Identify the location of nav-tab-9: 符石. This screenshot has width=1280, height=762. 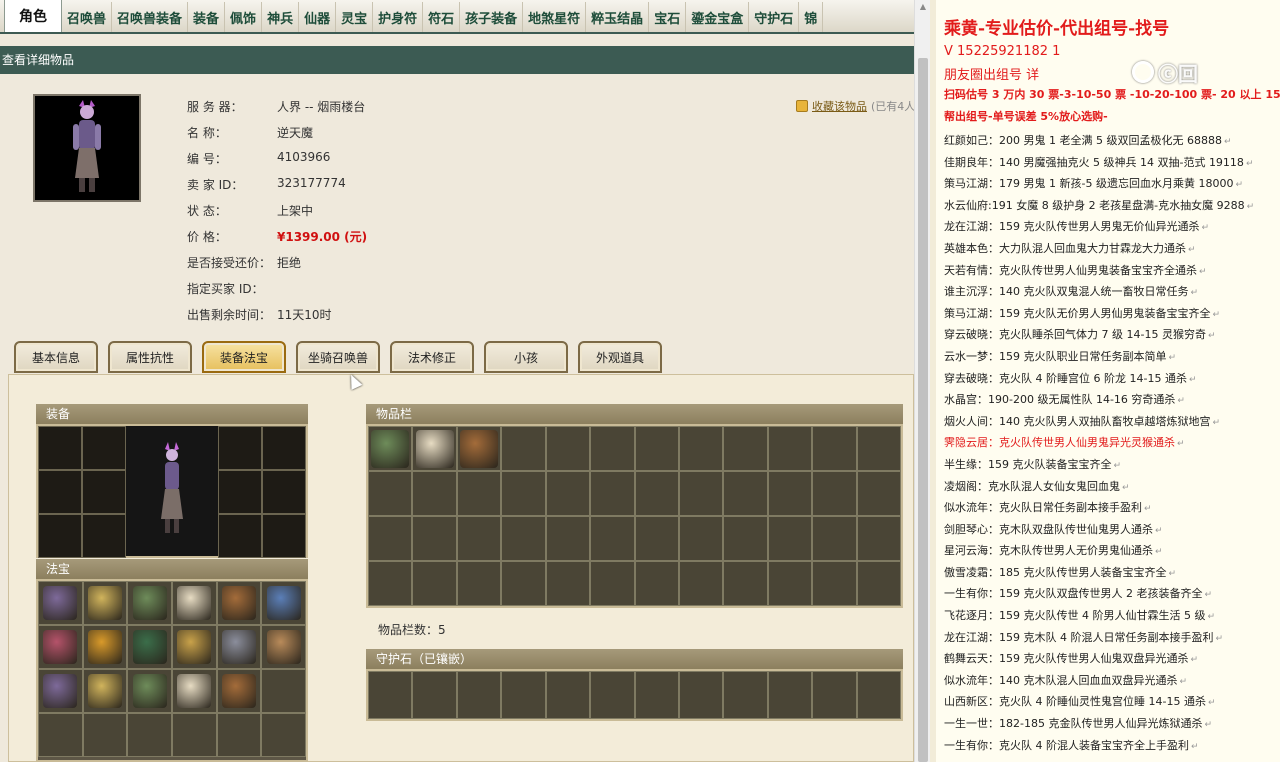
(442, 17).